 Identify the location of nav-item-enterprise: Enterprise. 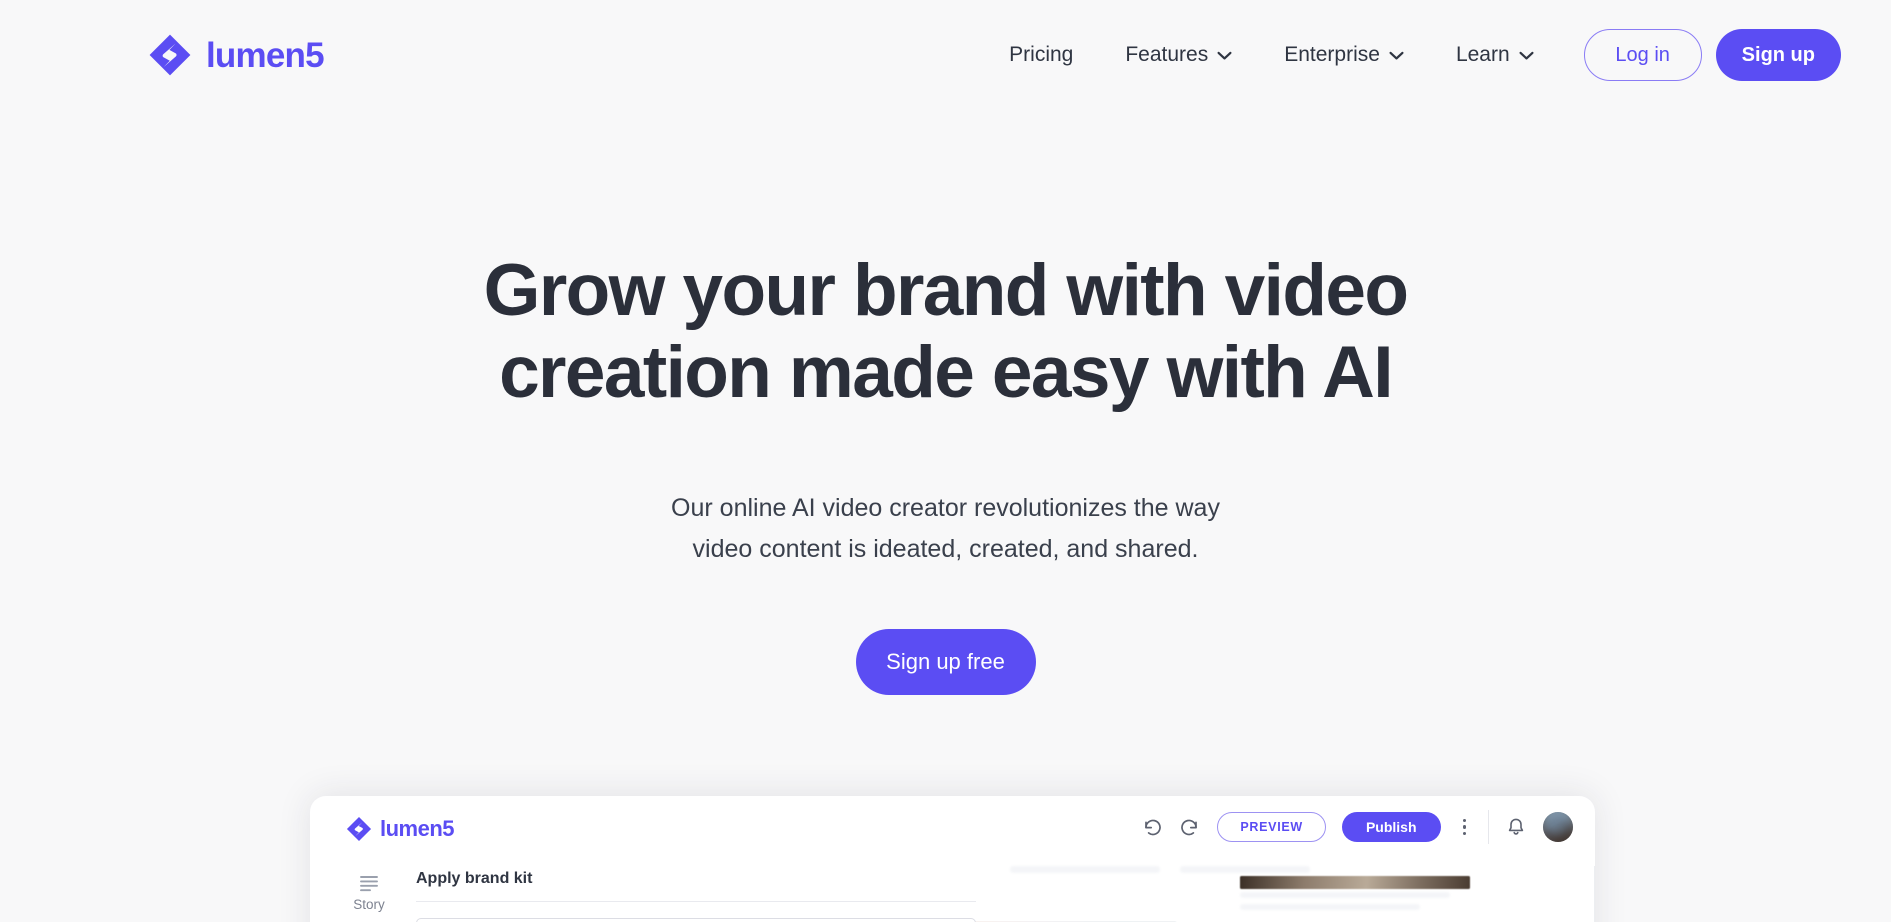
(1344, 55).